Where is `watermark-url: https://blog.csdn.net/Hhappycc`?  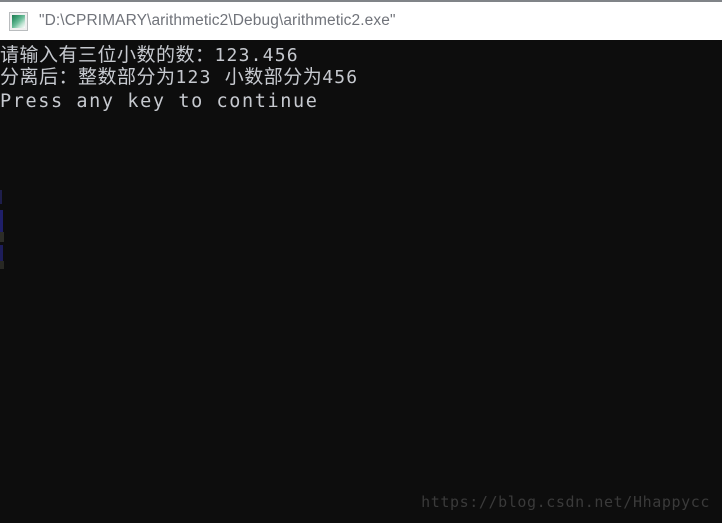
watermark-url: https://blog.csdn.net/Hhappycc is located at coordinates (565, 502).